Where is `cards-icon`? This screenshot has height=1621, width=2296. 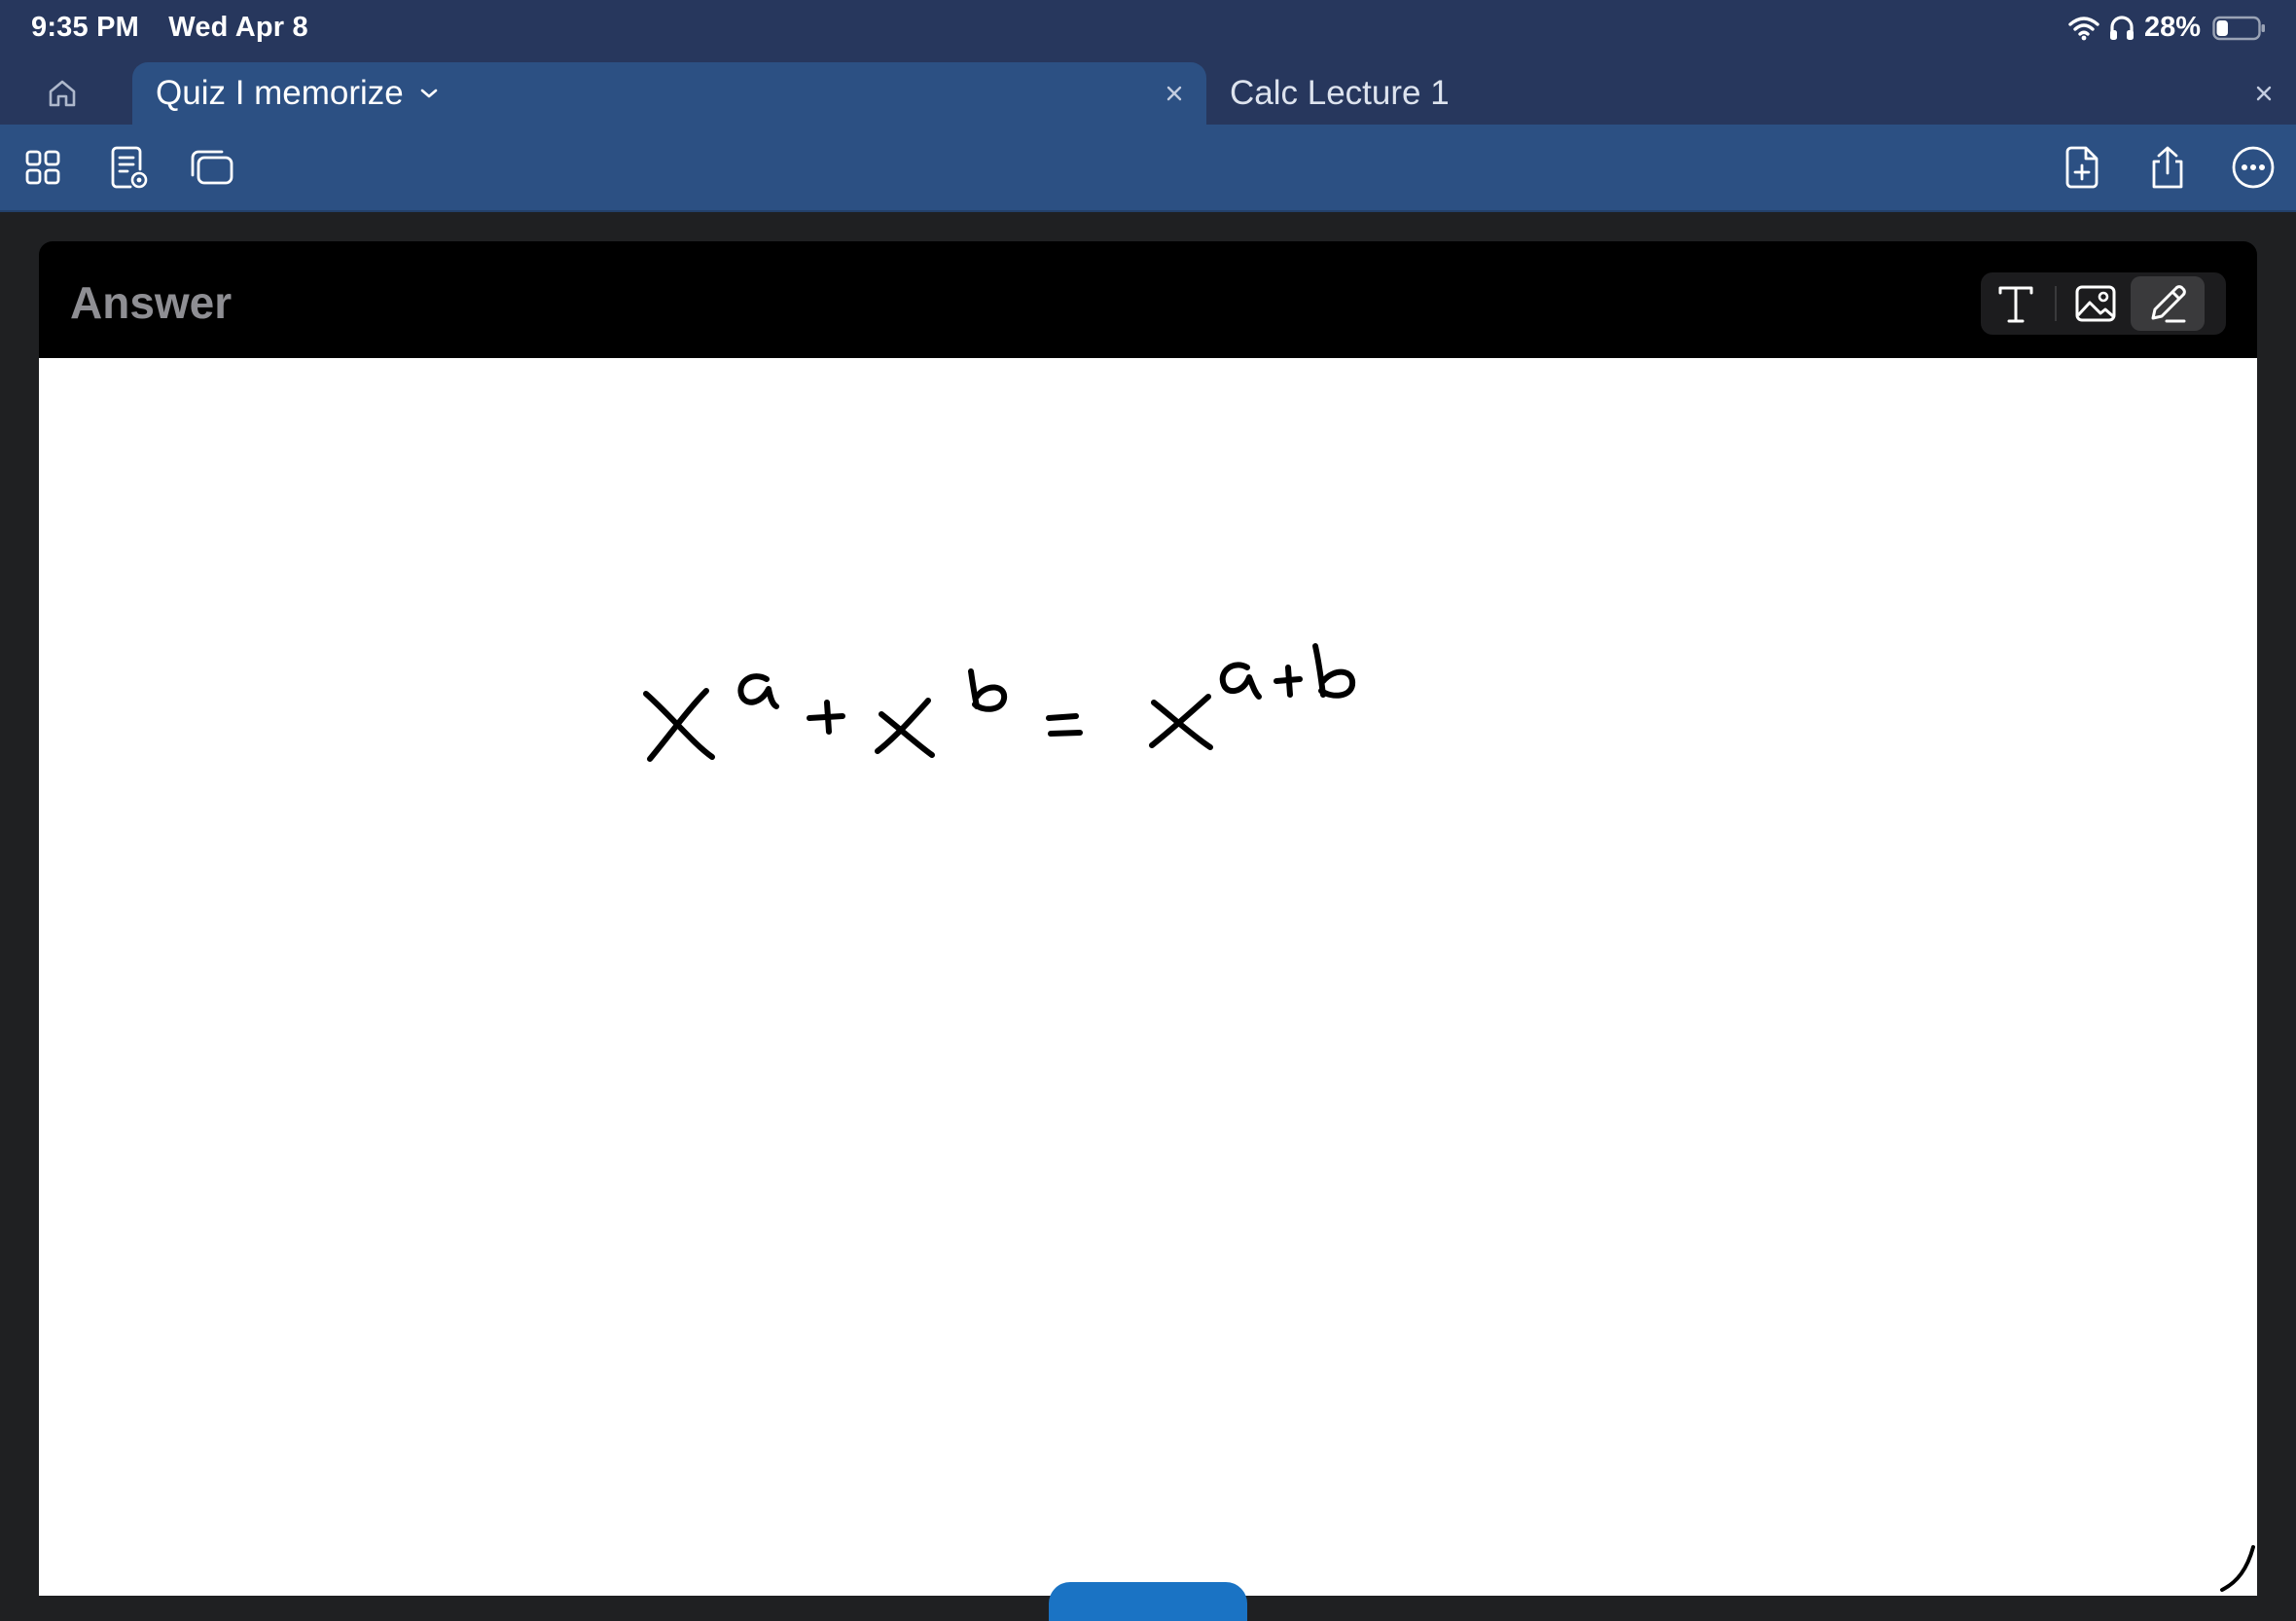 cards-icon is located at coordinates (212, 168).